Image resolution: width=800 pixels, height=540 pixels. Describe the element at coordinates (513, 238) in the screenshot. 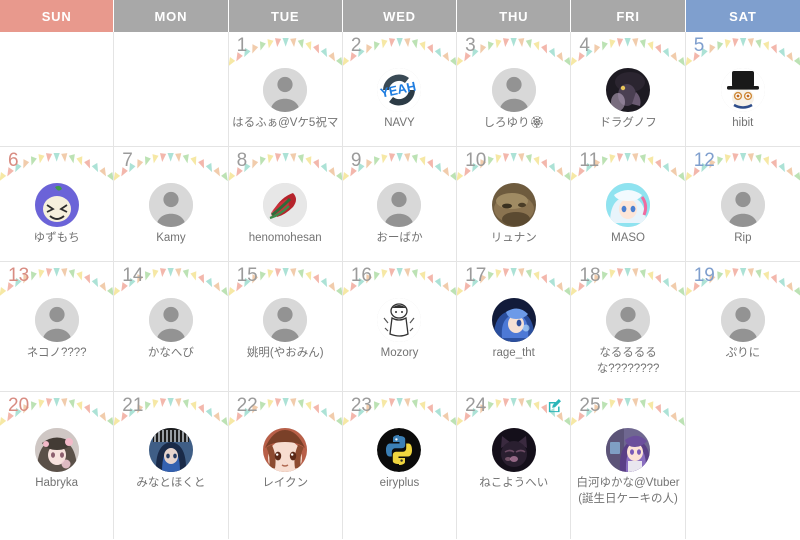

I see `entry-author-name: リュナン` at that location.